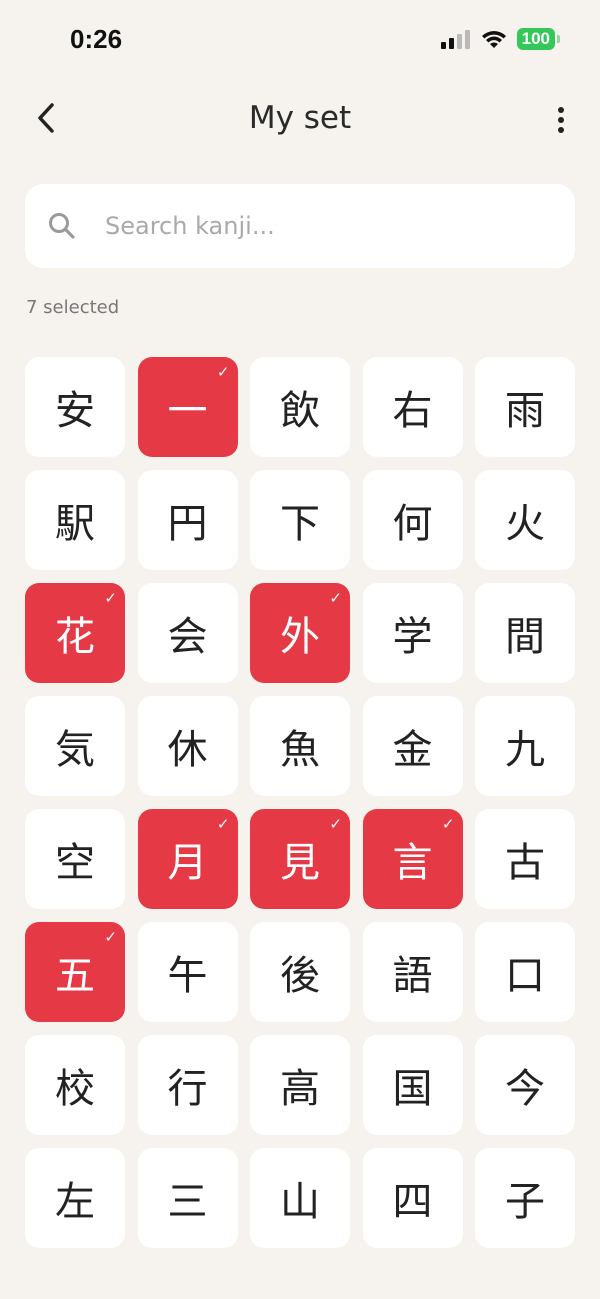 The width and height of the screenshot is (600, 1299). Describe the element at coordinates (300, 40) in the screenshot. I see `status-bar: 0:26 100` at that location.